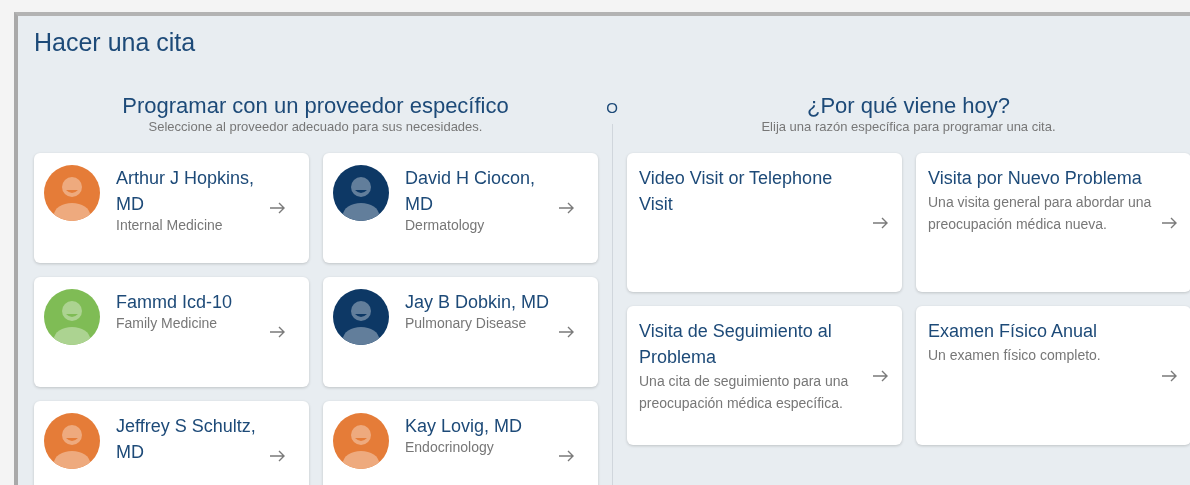 The width and height of the screenshot is (1190, 485). Describe the element at coordinates (460, 332) in the screenshot. I see `provider-card: Jay B Dobkin, MD Pulmonary Disease` at that location.